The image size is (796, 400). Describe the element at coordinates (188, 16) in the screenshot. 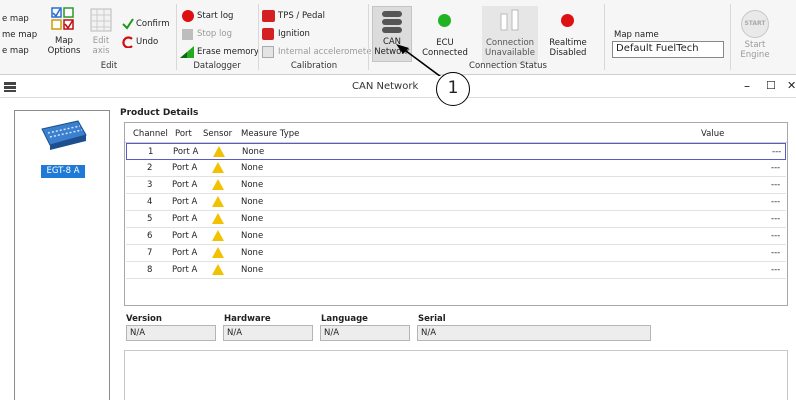

I see `record-icon` at that location.